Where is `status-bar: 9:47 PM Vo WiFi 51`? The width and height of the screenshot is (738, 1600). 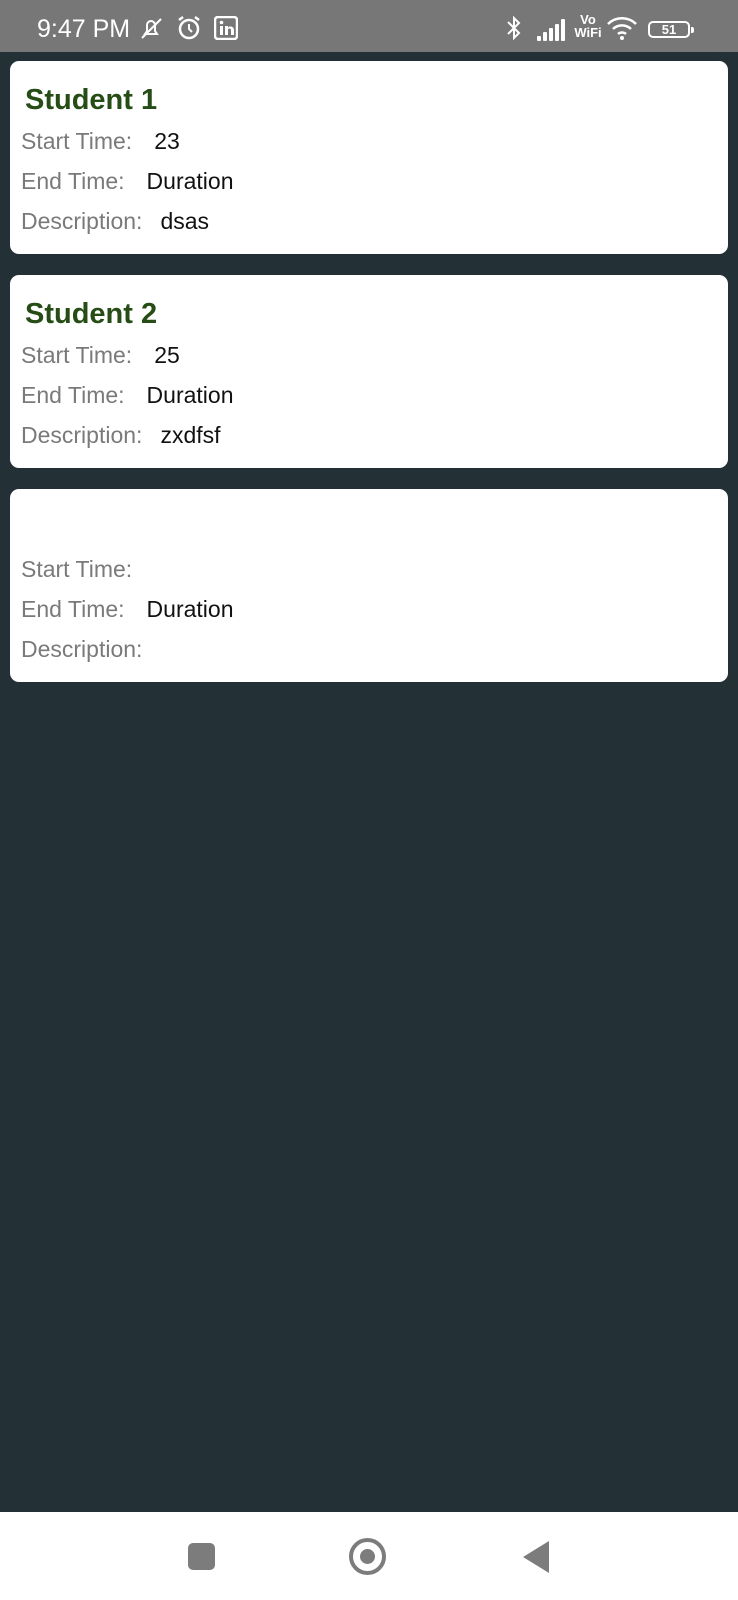 status-bar: 9:47 PM Vo WiFi 51 is located at coordinates (369, 26).